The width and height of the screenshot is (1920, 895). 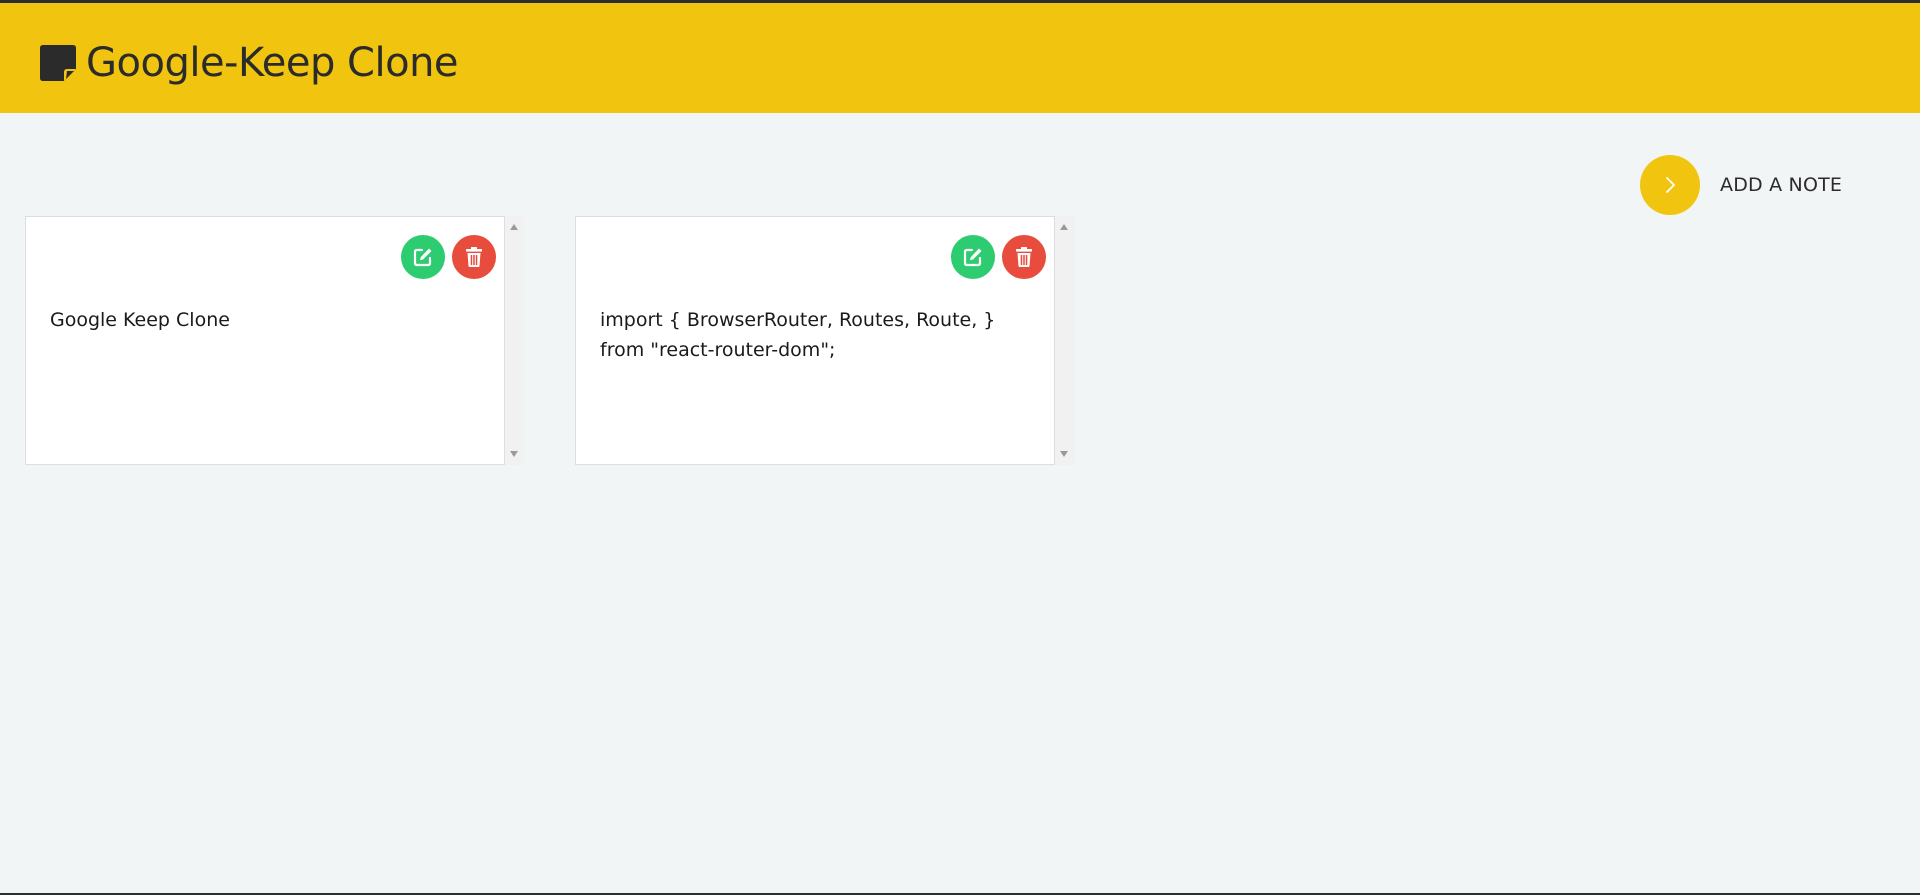 What do you see at coordinates (58, 63) in the screenshot?
I see `sticky-note-icon` at bounding box center [58, 63].